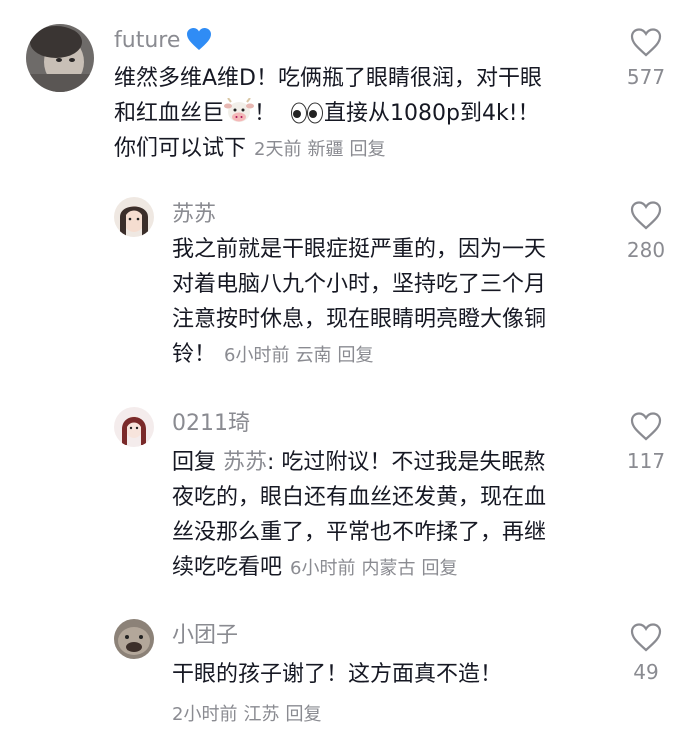  I want to click on comment-line: 维然多维A维D！吃俩瓶了眼睛很润，对干眼, so click(328, 78).